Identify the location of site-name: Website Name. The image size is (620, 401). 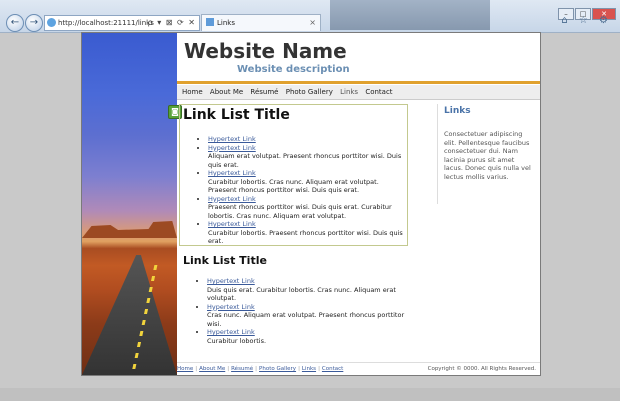
(265, 51).